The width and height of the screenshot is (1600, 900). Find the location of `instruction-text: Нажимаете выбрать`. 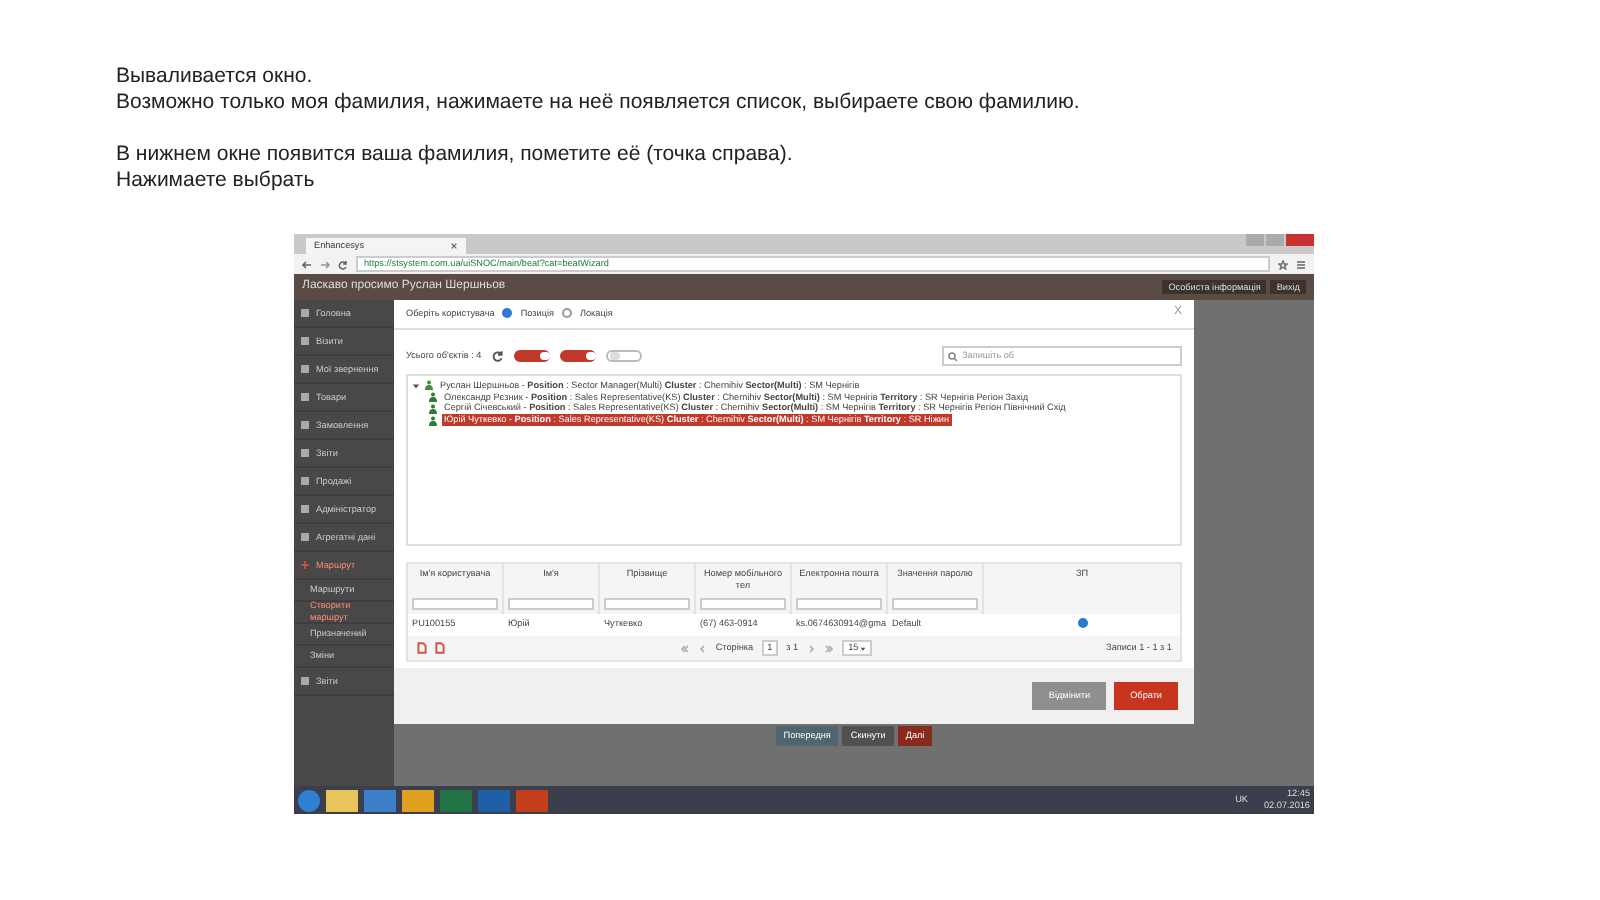

instruction-text: Нажимаете выбрать is located at coordinates (215, 181).